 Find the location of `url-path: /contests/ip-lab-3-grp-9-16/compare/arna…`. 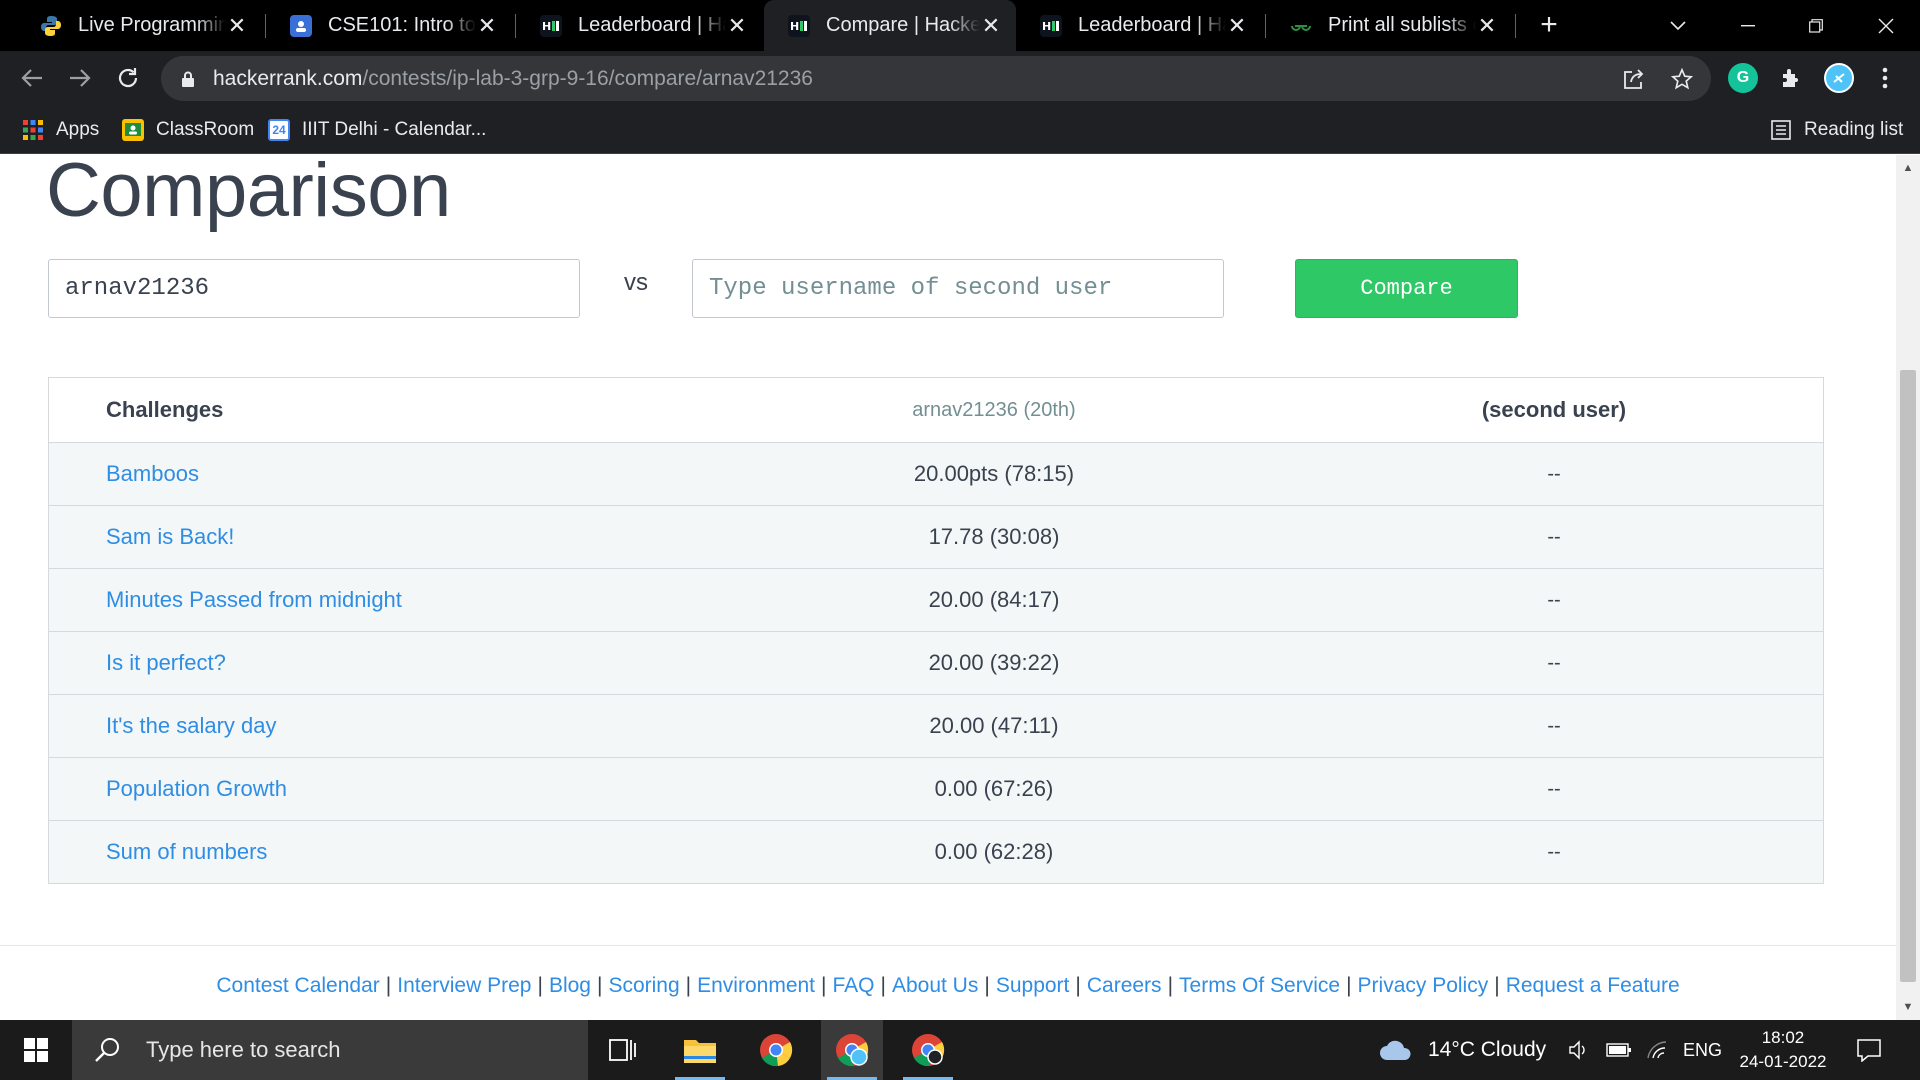

url-path: /contests/ip-lab-3-grp-9-16/compare/arna… is located at coordinates (587, 78).